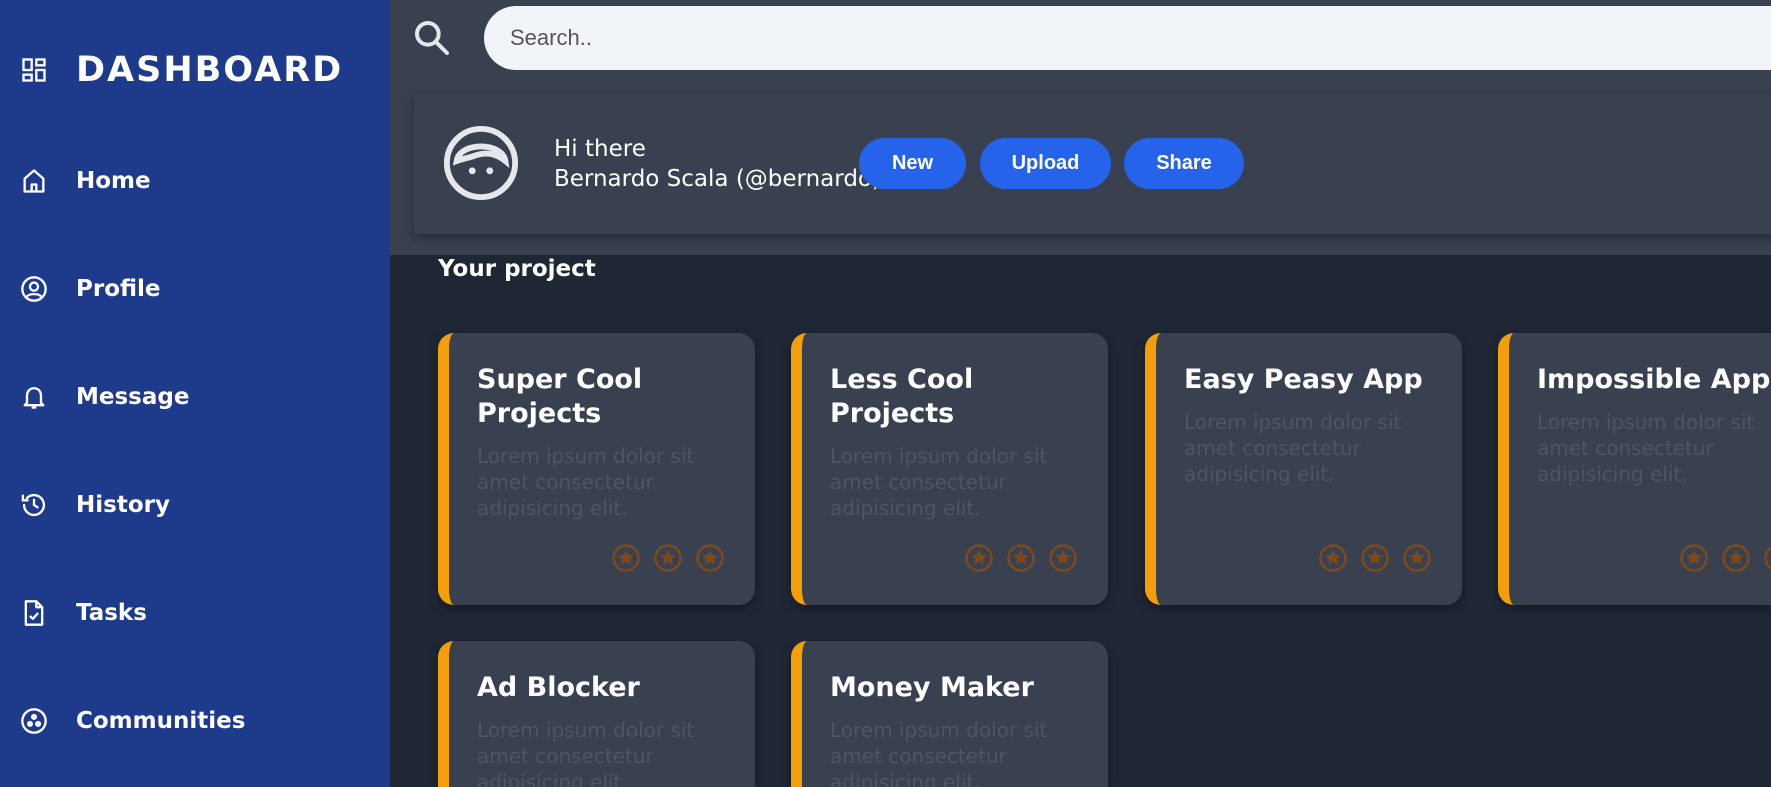 The height and width of the screenshot is (787, 1771). What do you see at coordinates (560, 396) in the screenshot?
I see `project-title: Super Cool Projects` at bounding box center [560, 396].